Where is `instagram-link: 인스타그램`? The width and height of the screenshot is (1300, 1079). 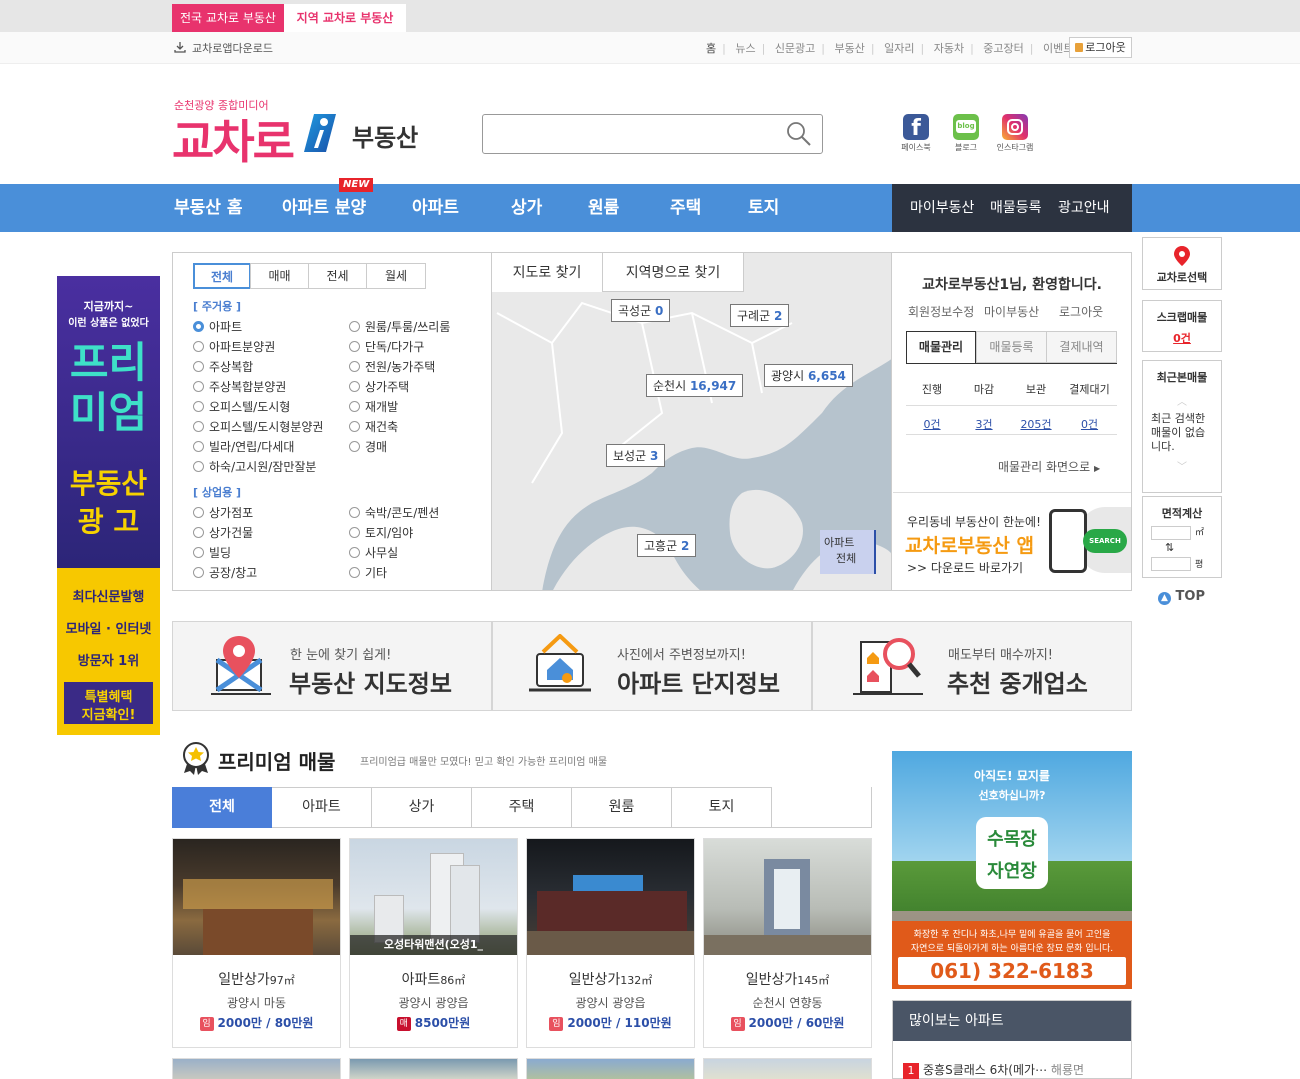
instagram-link: 인스타그램 is located at coordinates (1015, 133).